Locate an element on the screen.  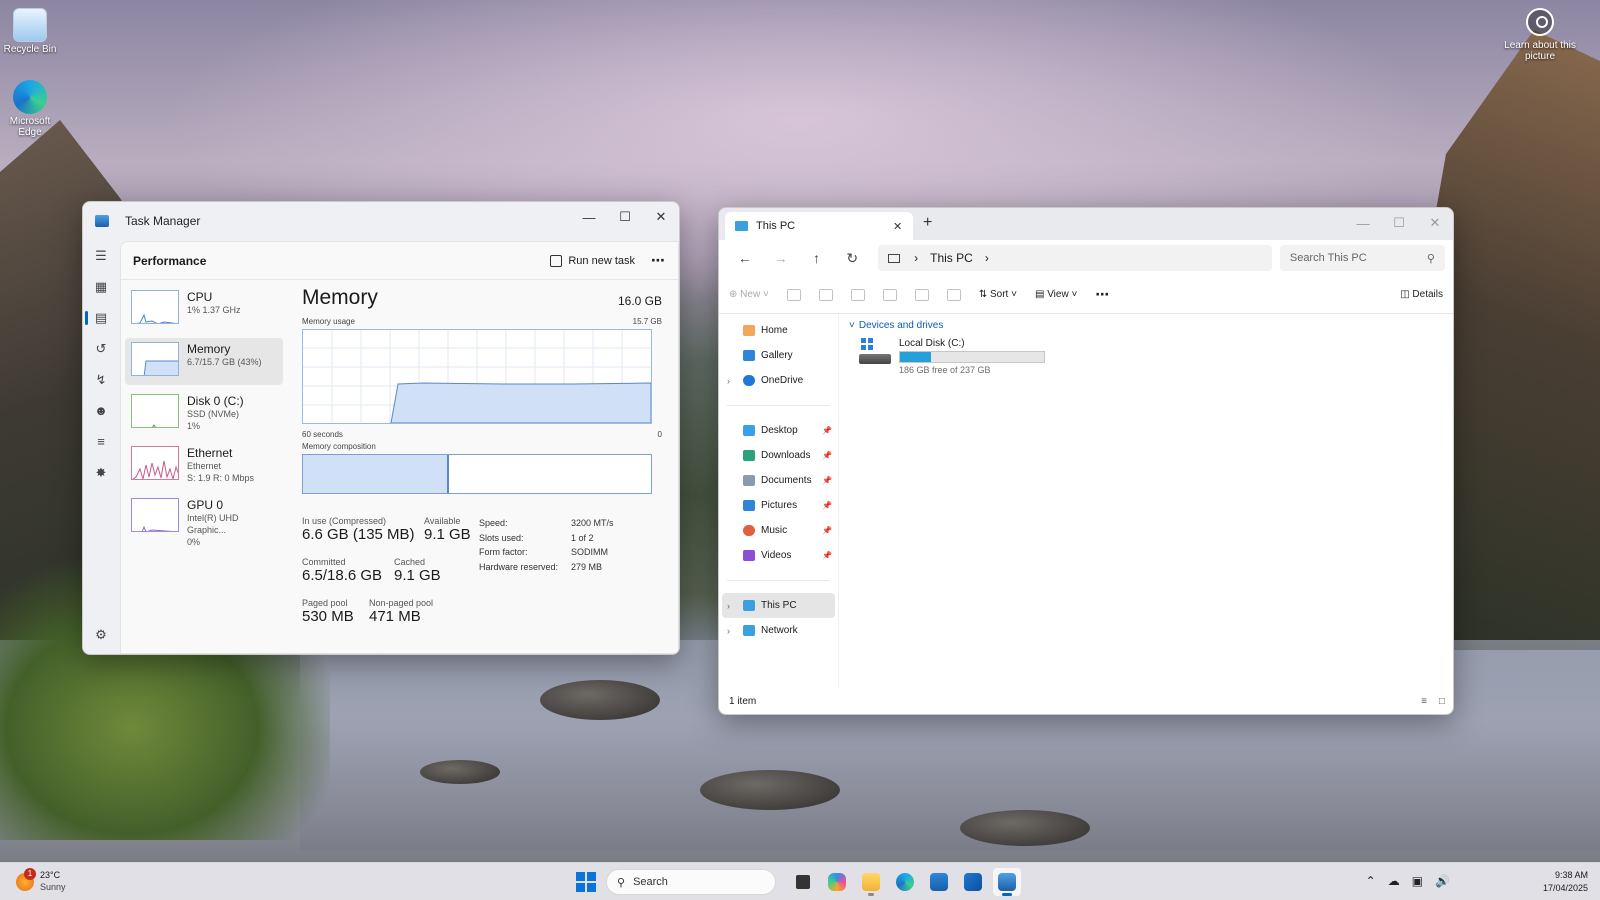
show-hidden-icons-icon: ⌃ is located at coordinates (1371, 881).